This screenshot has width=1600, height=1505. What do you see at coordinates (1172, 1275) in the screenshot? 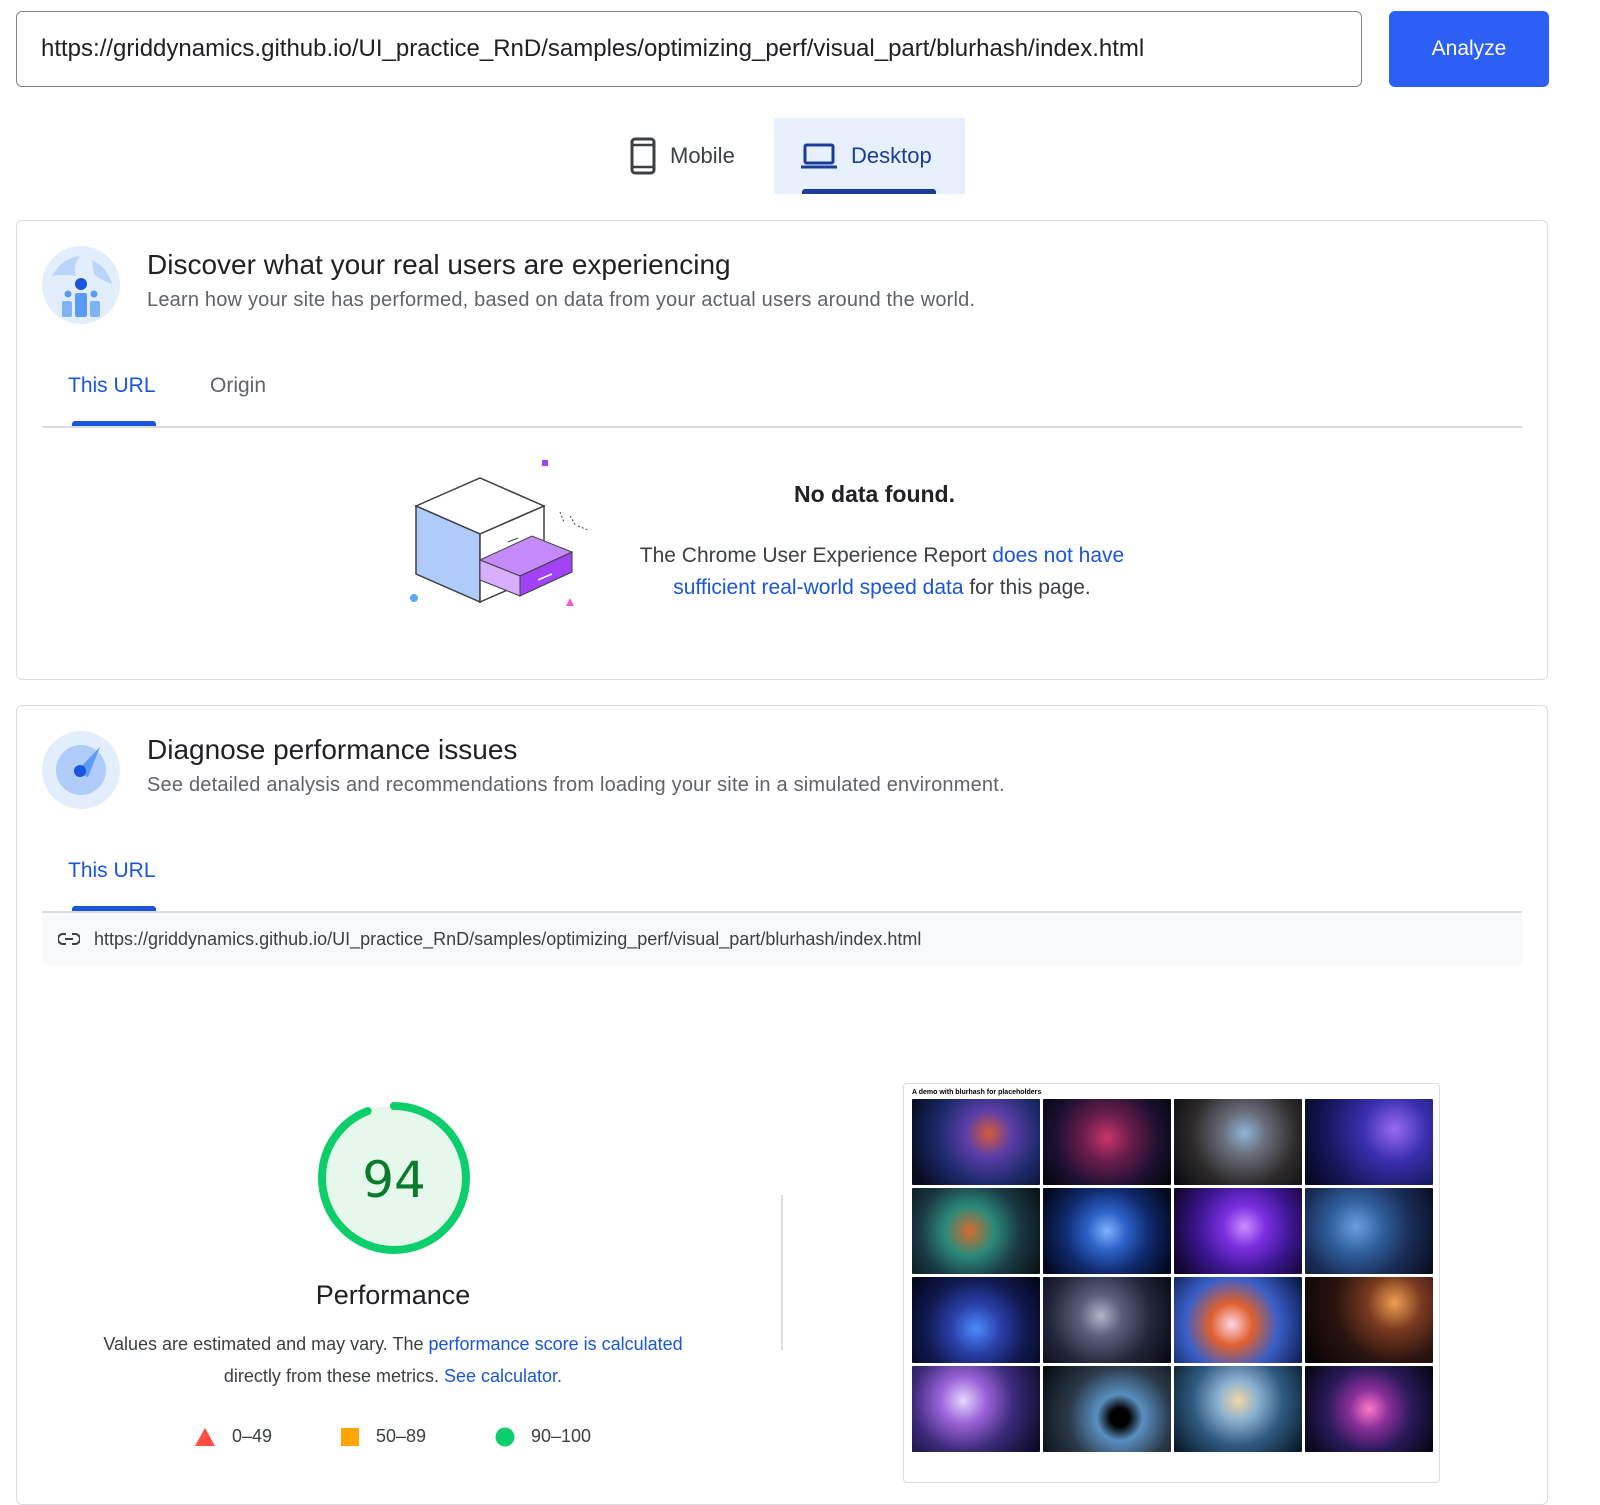
I see `screenshot-image-grid` at bounding box center [1172, 1275].